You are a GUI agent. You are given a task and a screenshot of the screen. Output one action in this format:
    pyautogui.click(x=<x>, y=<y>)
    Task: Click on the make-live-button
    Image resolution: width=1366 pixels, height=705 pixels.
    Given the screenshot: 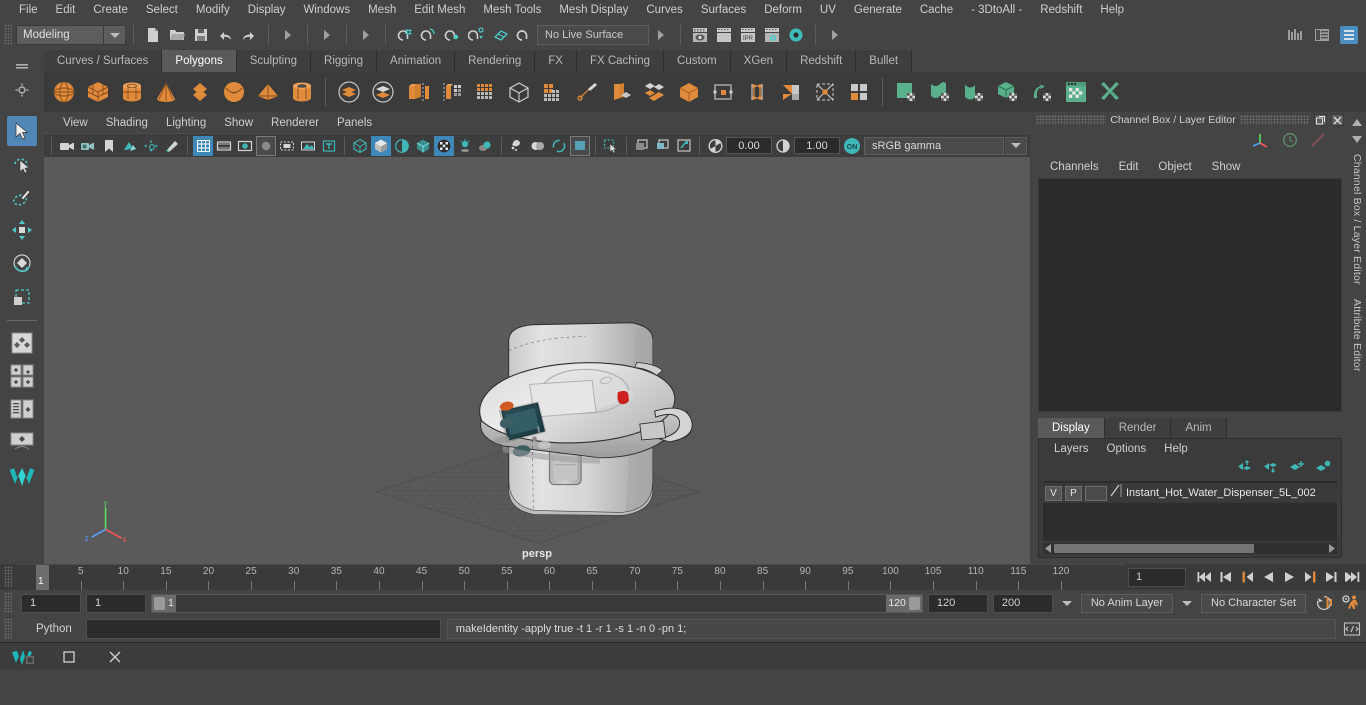 What is the action you would take?
    pyautogui.click(x=525, y=35)
    